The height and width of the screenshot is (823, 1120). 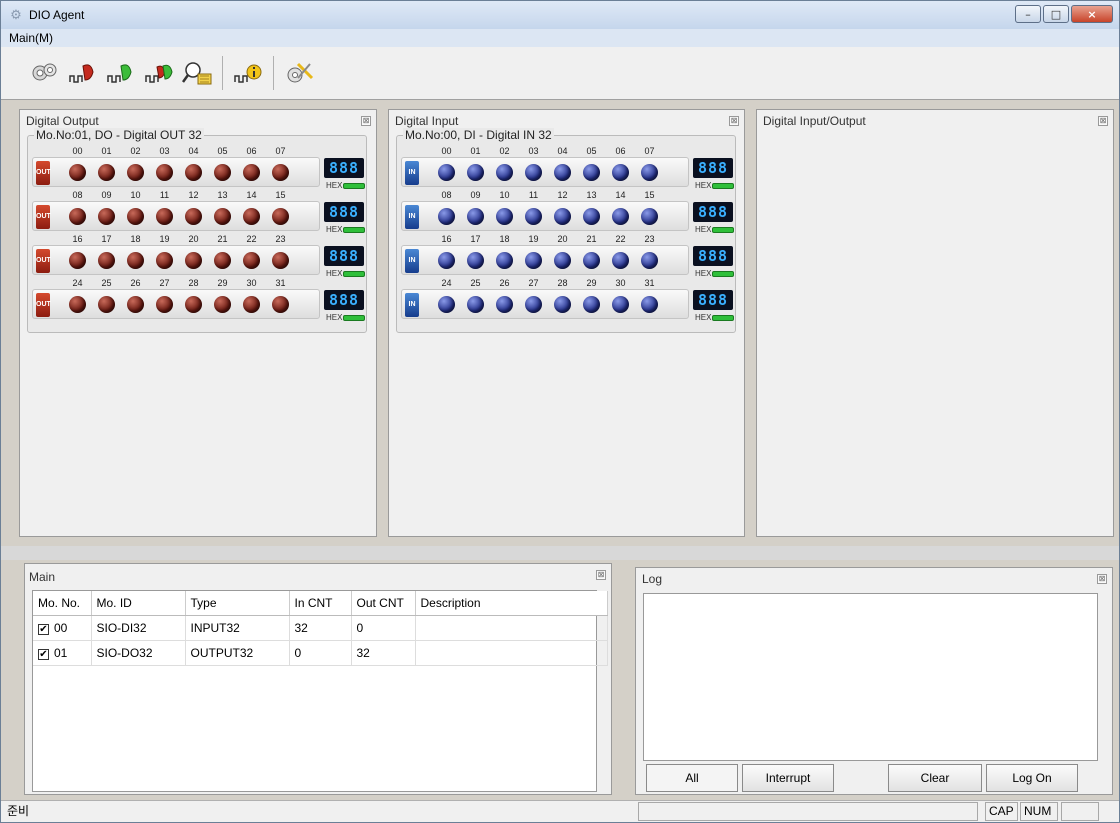 I want to click on log-pane: Log ⊠ All Interrupt Clear Log On, so click(x=874, y=681).